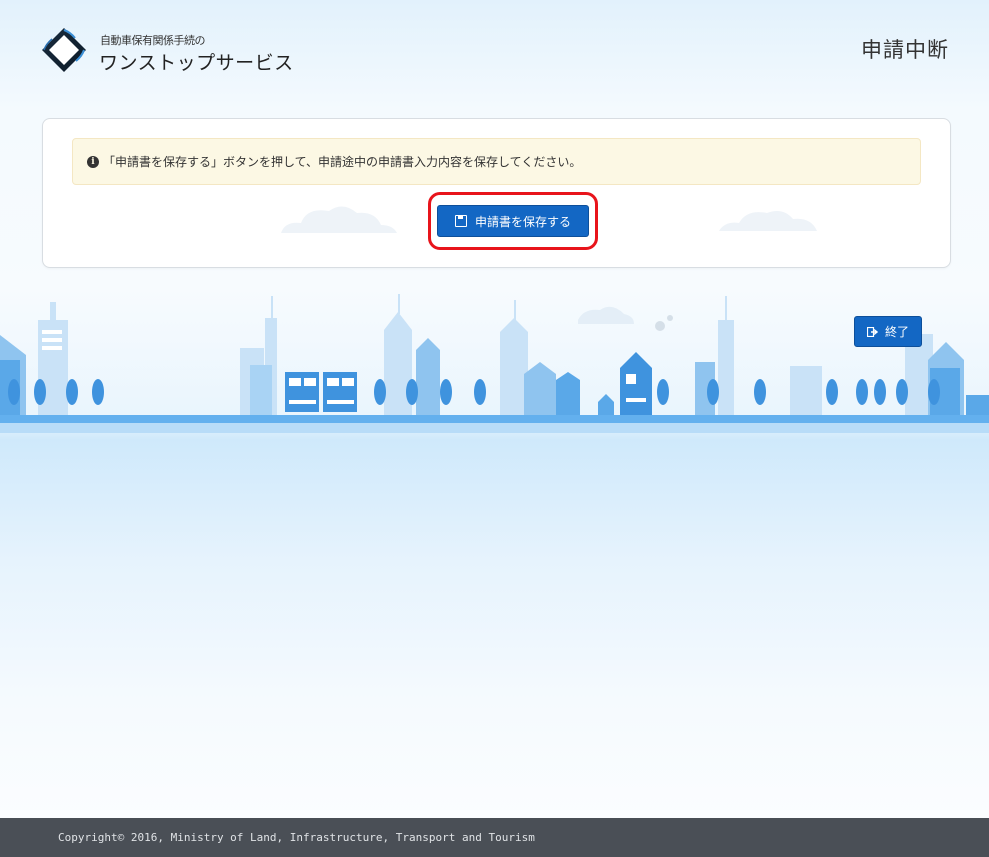  Describe the element at coordinates (196, 63) in the screenshot. I see `logo-title: ワンストップサービス` at that location.